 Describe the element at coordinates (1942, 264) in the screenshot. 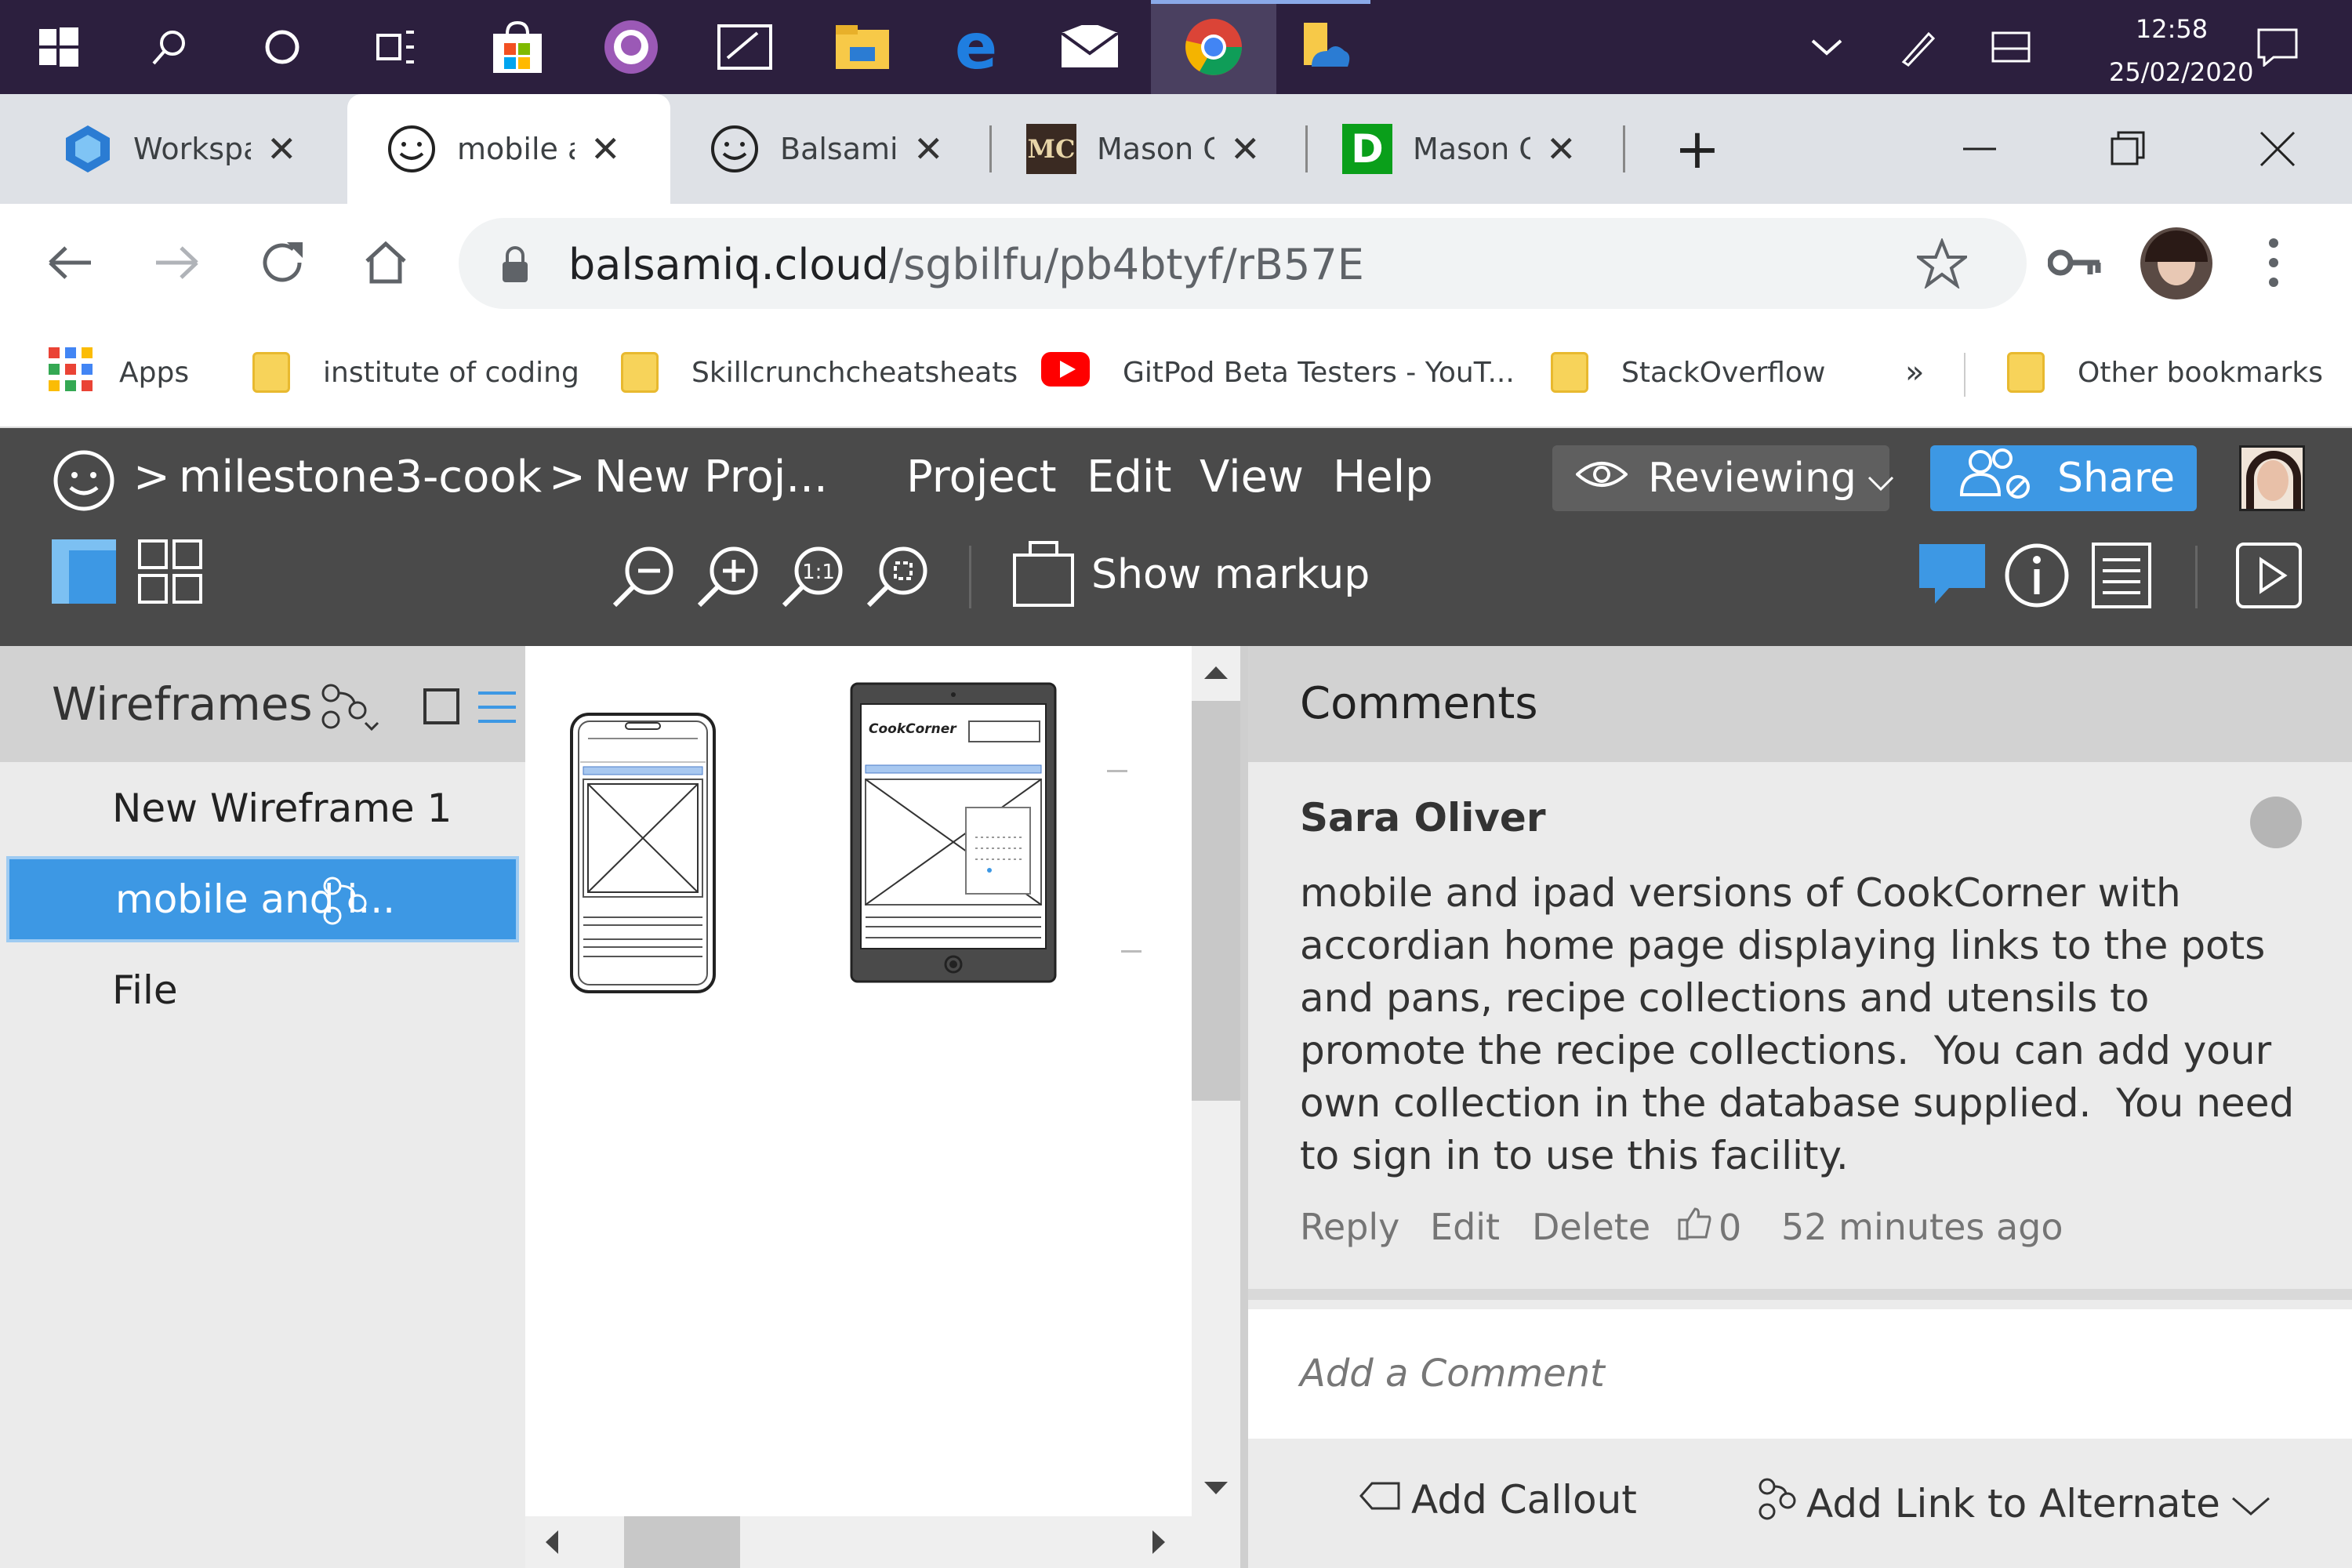

I see `star-icon` at that location.